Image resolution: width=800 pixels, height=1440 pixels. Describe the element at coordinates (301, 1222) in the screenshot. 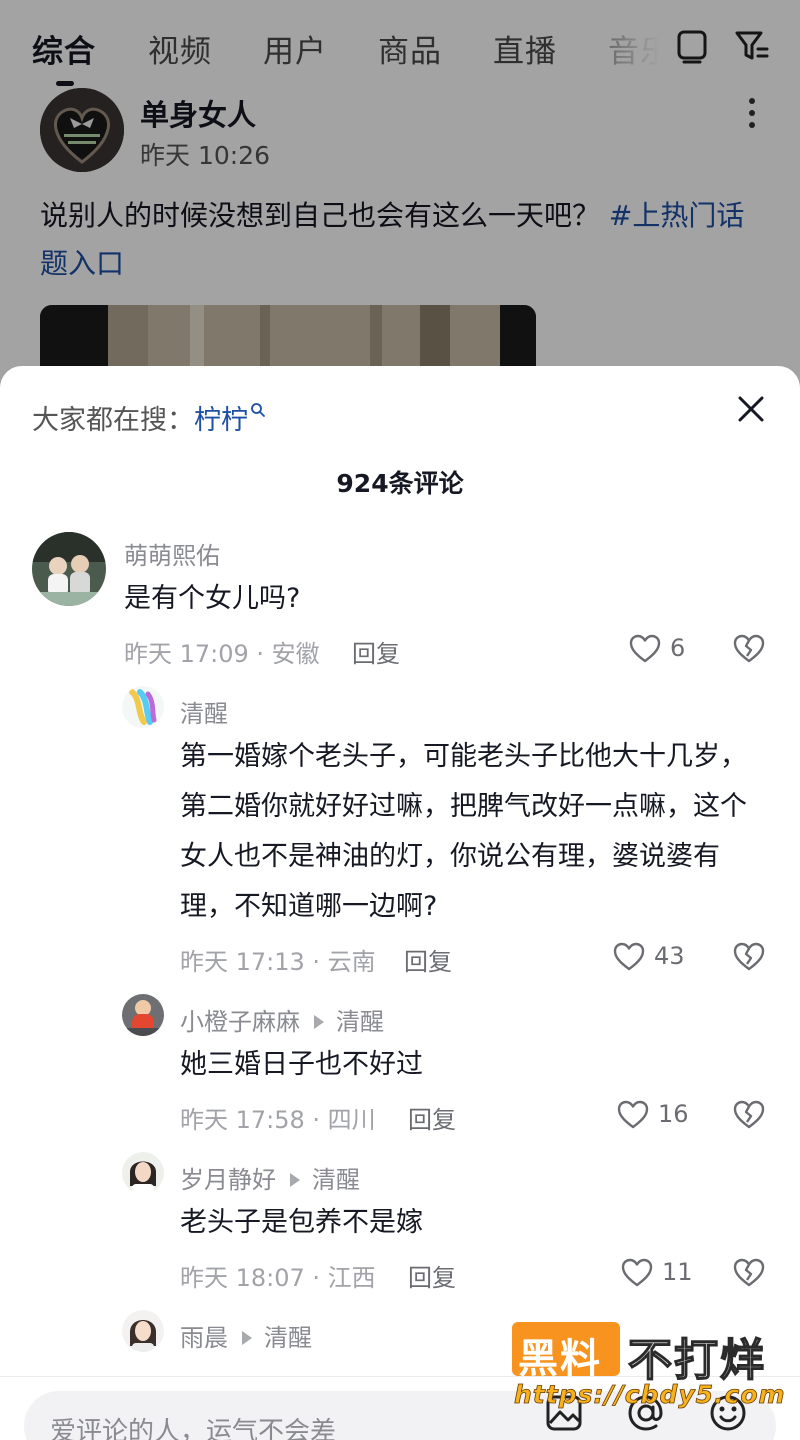

I see `comment-text: 老头子是包养不是嫁` at that location.